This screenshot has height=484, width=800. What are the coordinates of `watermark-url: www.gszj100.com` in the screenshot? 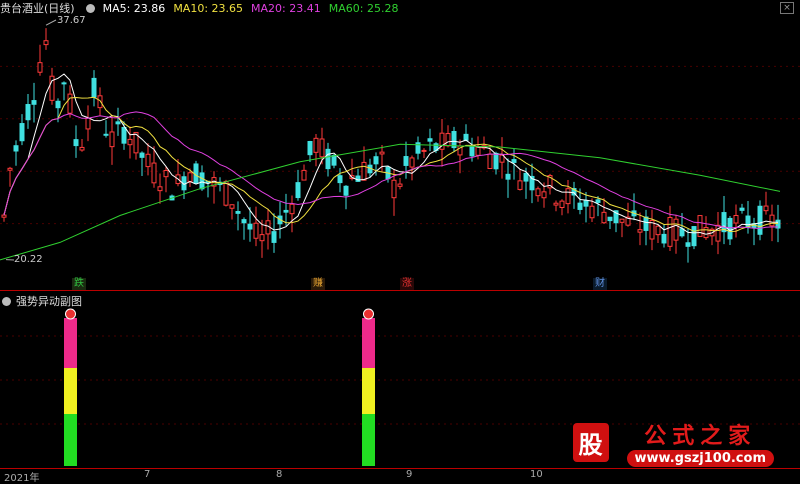 It's located at (700, 458).